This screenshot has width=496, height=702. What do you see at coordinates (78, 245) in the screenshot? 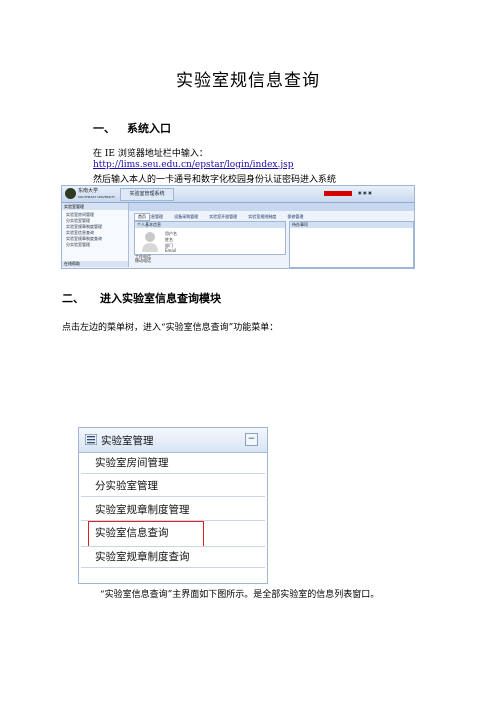
I see `left-menu-item: 分实验室管理` at bounding box center [78, 245].